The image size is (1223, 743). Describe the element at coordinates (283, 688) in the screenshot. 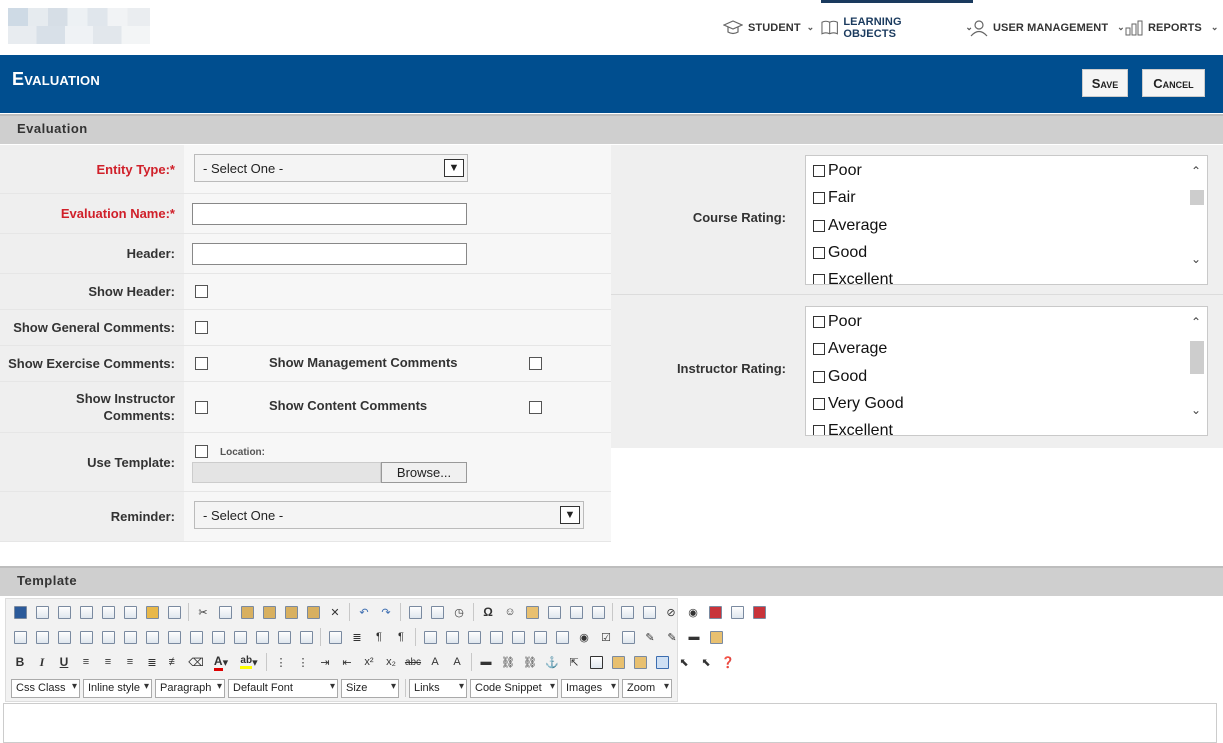

I see `font-dropdown: Default Font` at that location.